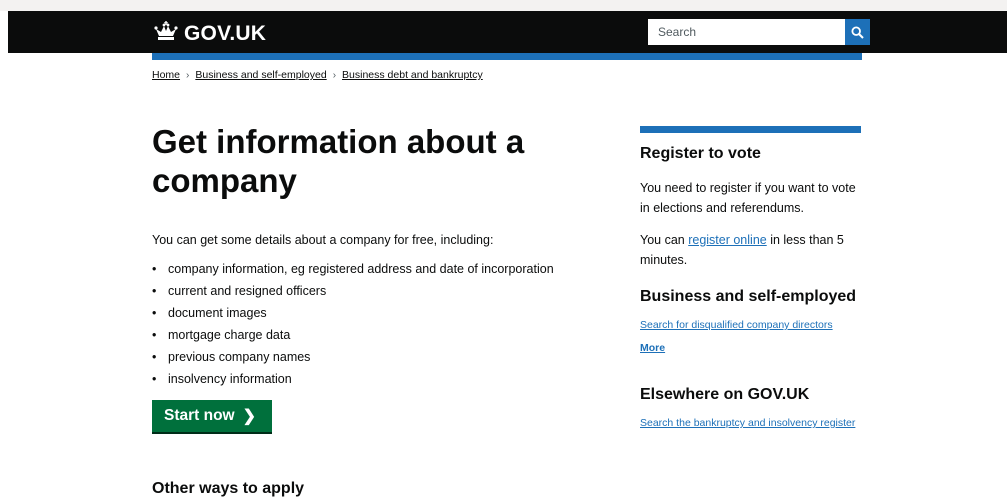 The width and height of the screenshot is (1007, 502). What do you see at coordinates (727, 240) in the screenshot?
I see `register-online-link: register online` at bounding box center [727, 240].